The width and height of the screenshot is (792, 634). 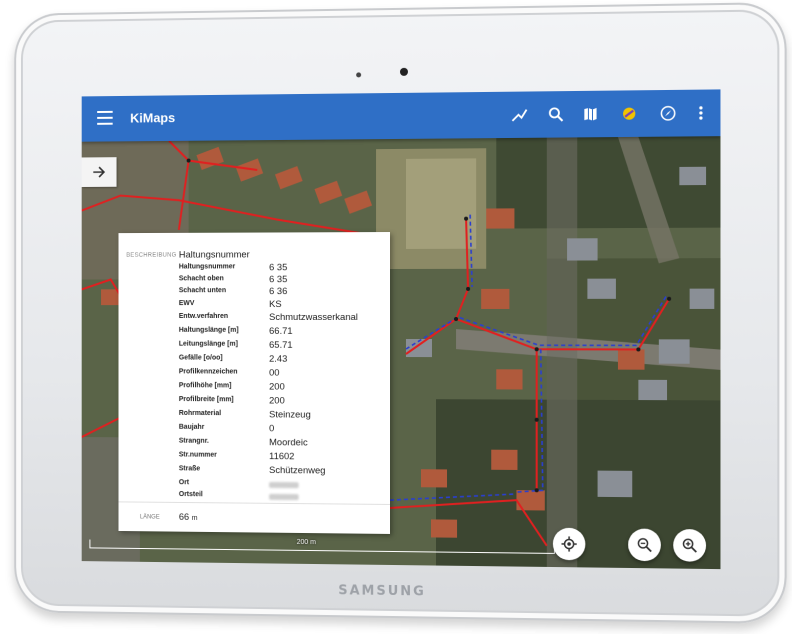 I want to click on arrow-right-icon, so click(x=99, y=172).